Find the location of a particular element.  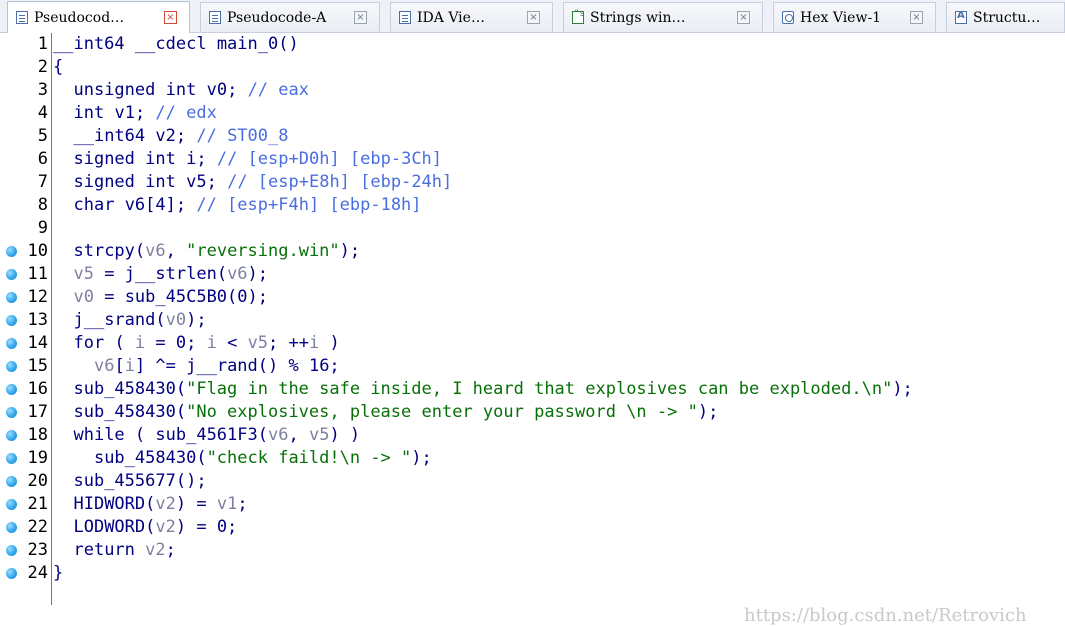

code-text: } is located at coordinates (58, 573).